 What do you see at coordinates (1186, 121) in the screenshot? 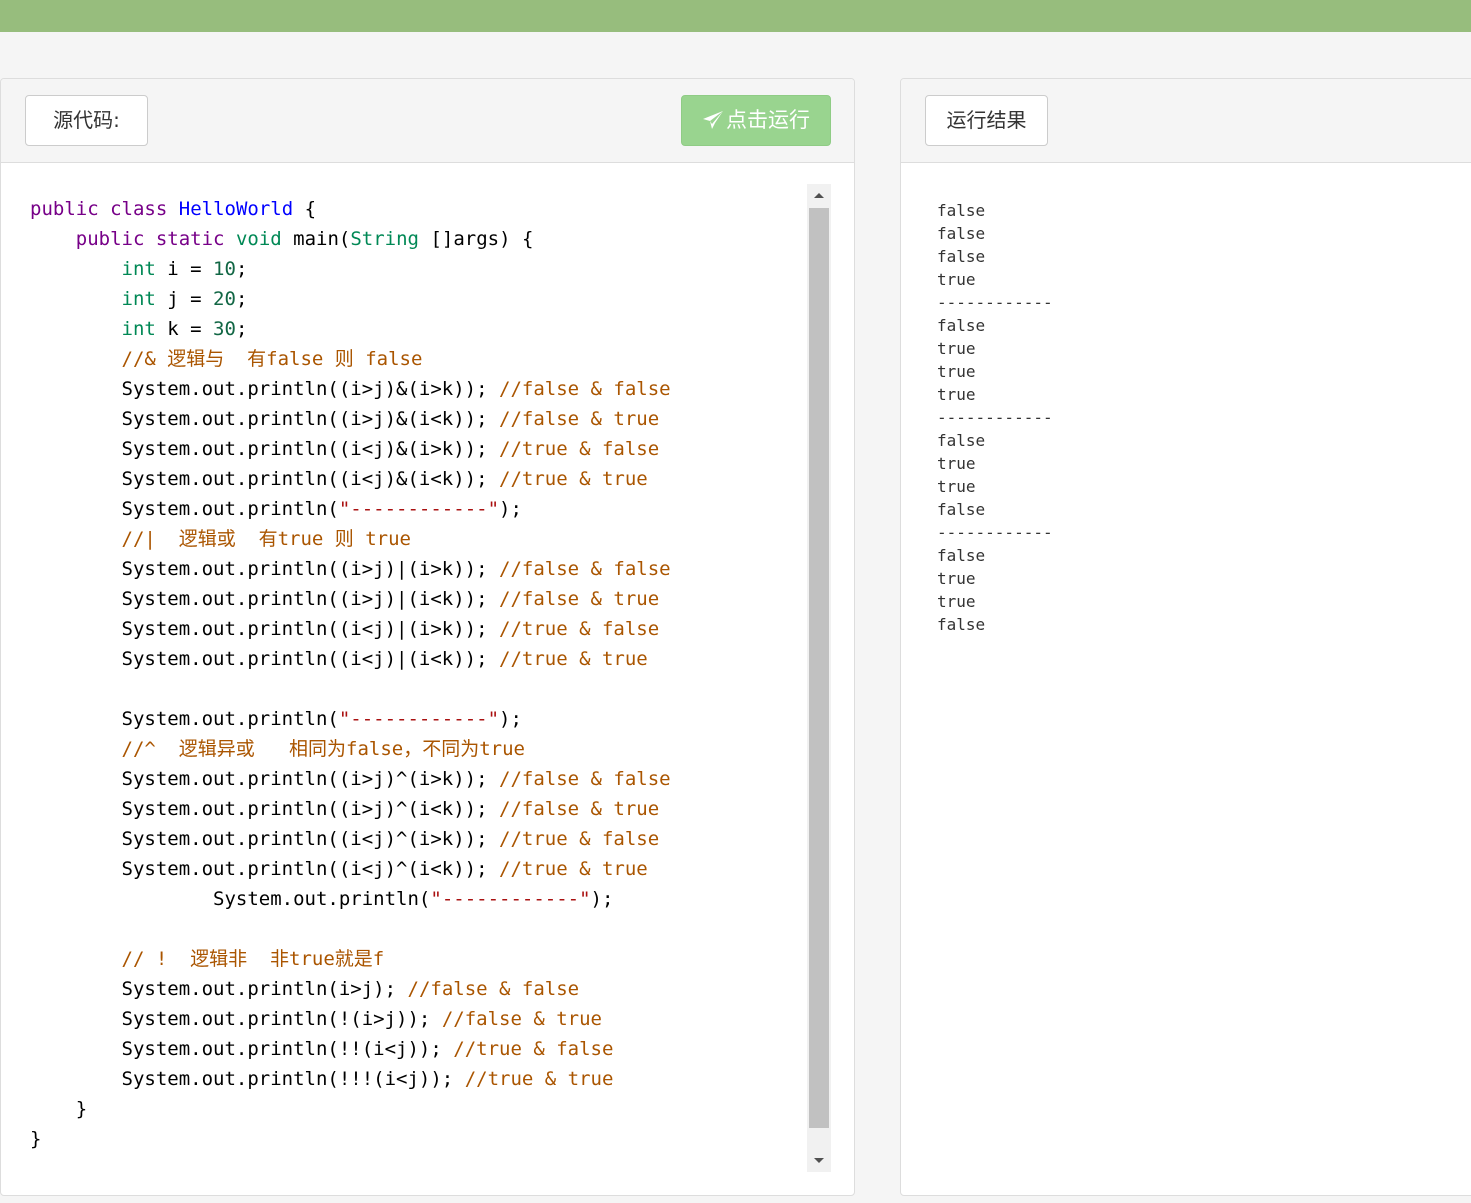
I see `result-panel-header: 运行结果` at bounding box center [1186, 121].